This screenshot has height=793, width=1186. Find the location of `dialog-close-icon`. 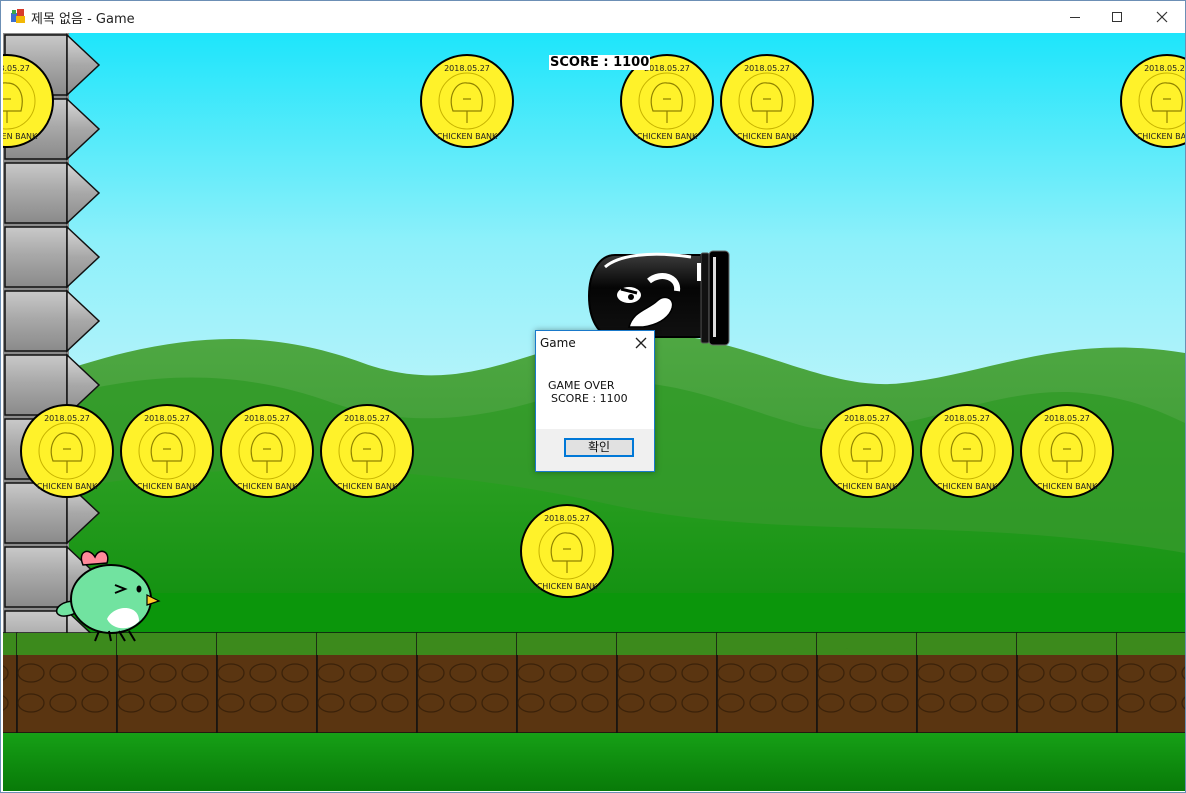

dialog-close-icon is located at coordinates (641, 343).